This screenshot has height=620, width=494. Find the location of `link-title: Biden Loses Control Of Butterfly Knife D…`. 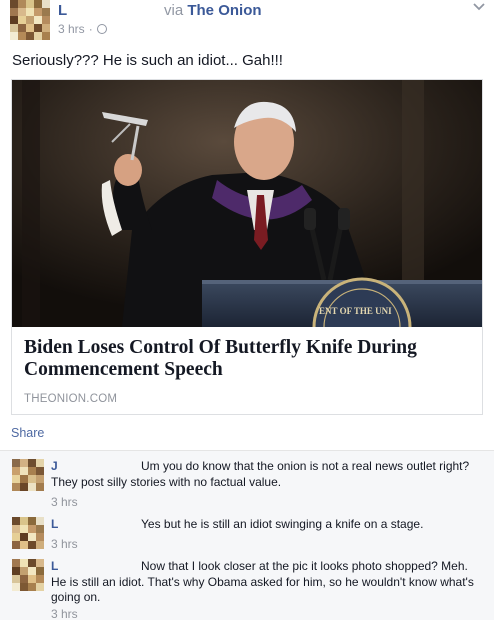

link-title: Biden Loses Control Of Butterfly Knife D… is located at coordinates (244, 359).